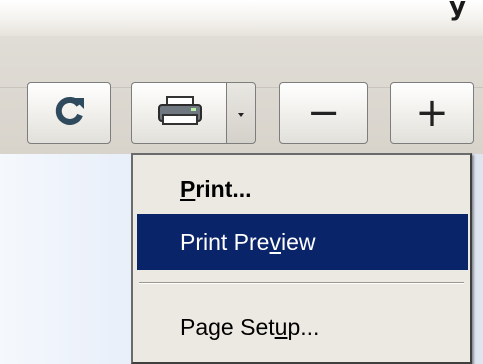 The height and width of the screenshot is (364, 483). I want to click on refresh-icon, so click(69, 113).